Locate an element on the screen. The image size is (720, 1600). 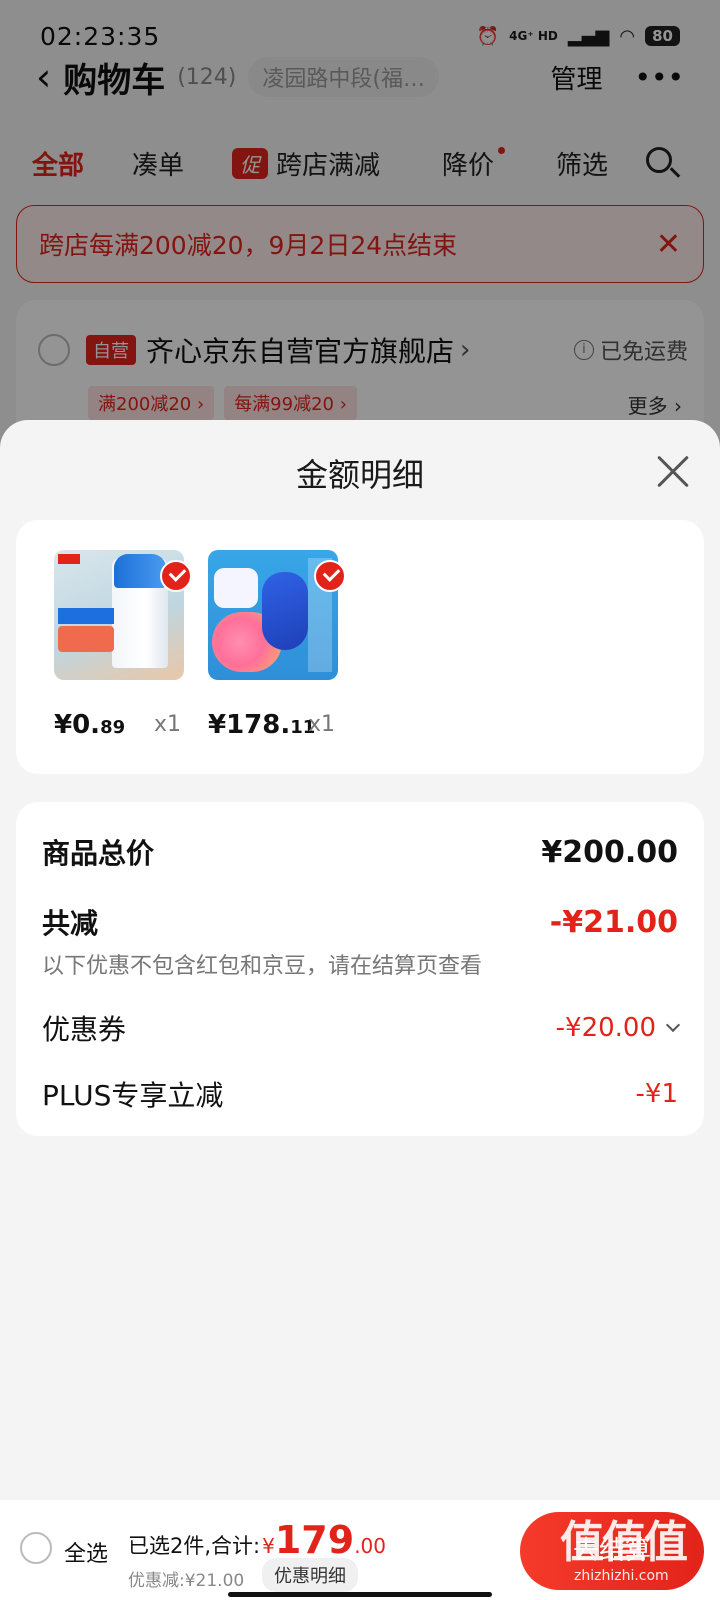
select-all-label: 全选 is located at coordinates (86, 1552).